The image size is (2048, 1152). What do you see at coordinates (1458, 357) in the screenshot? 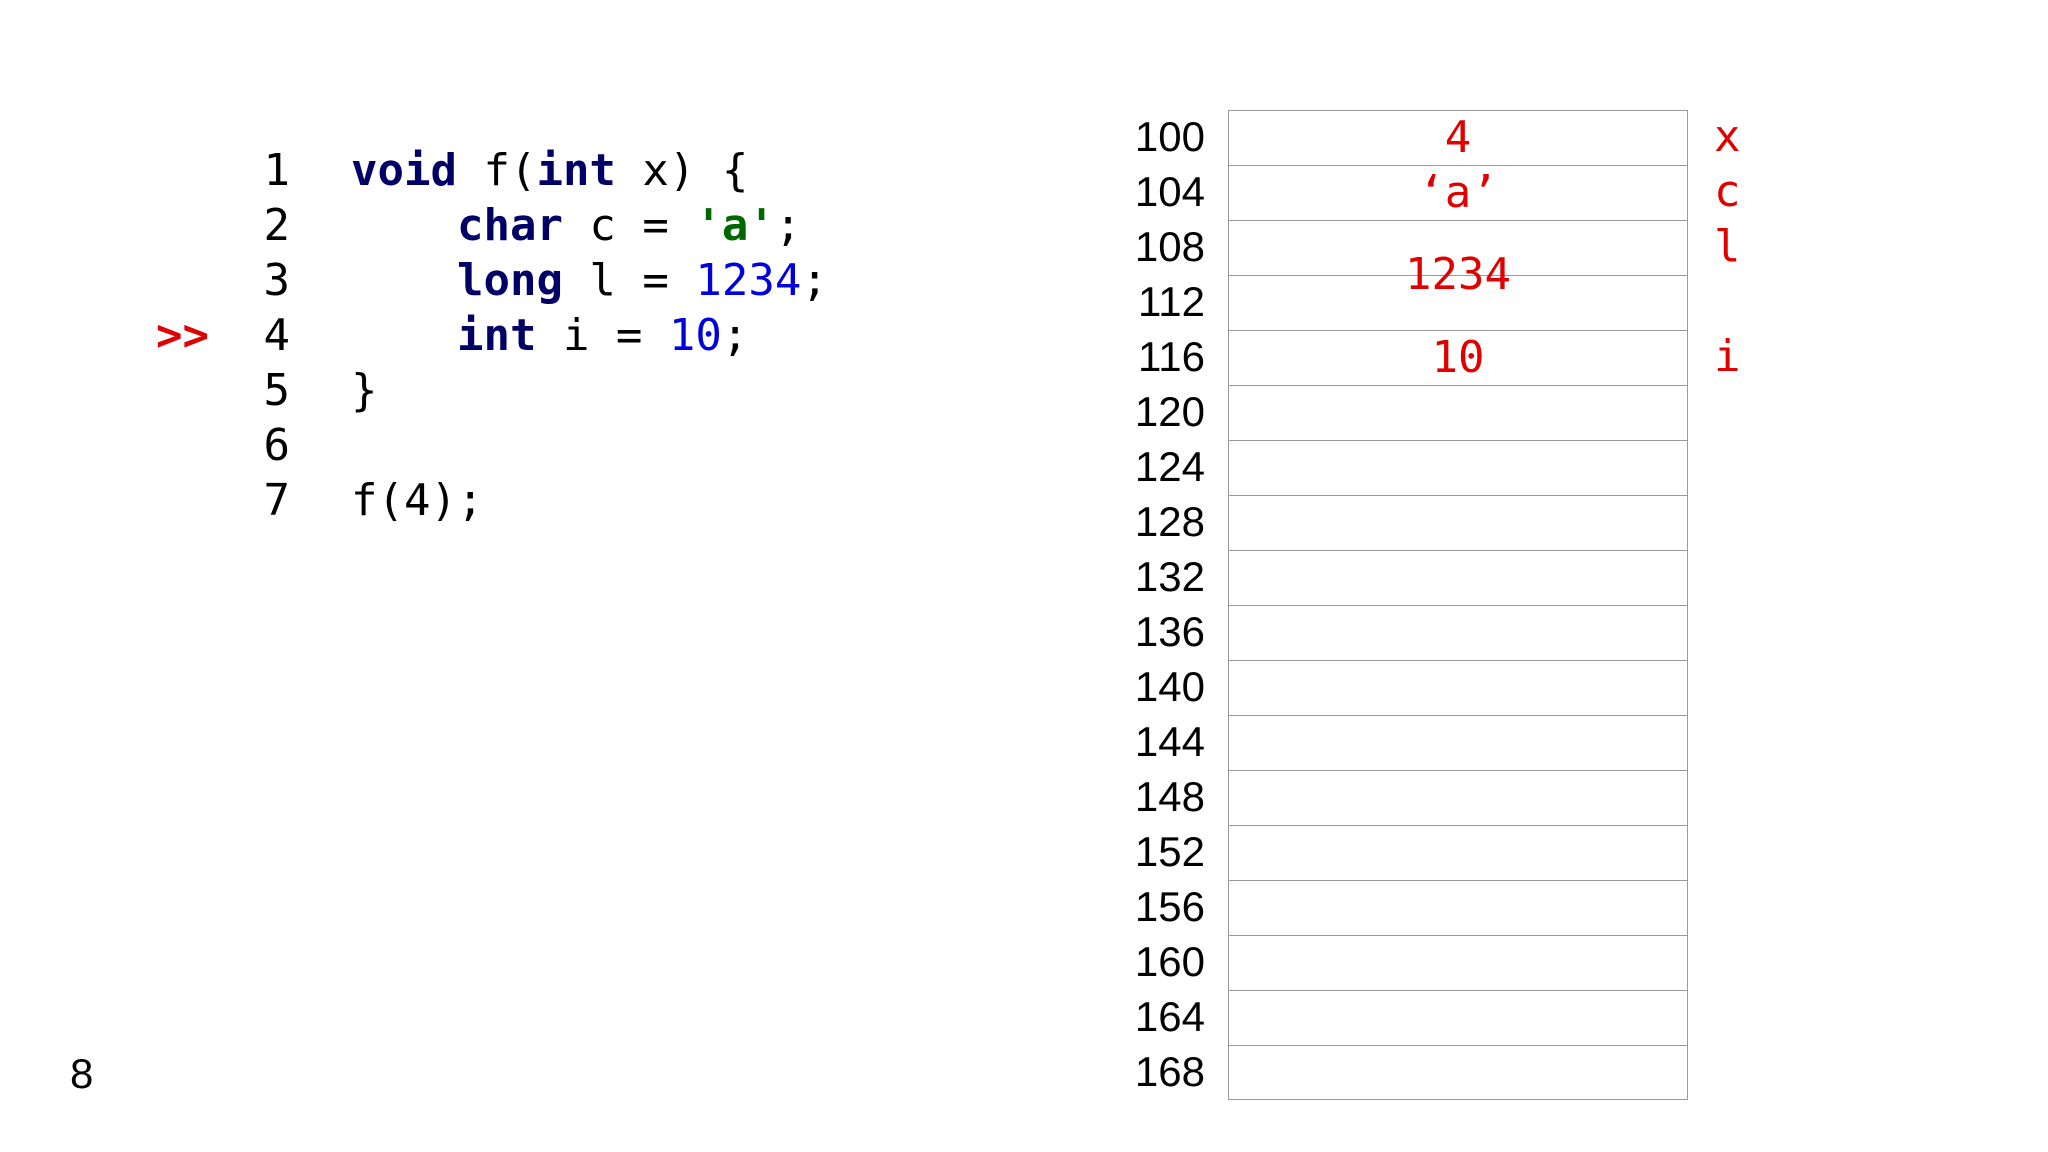
I see `memory-value: 10` at bounding box center [1458, 357].